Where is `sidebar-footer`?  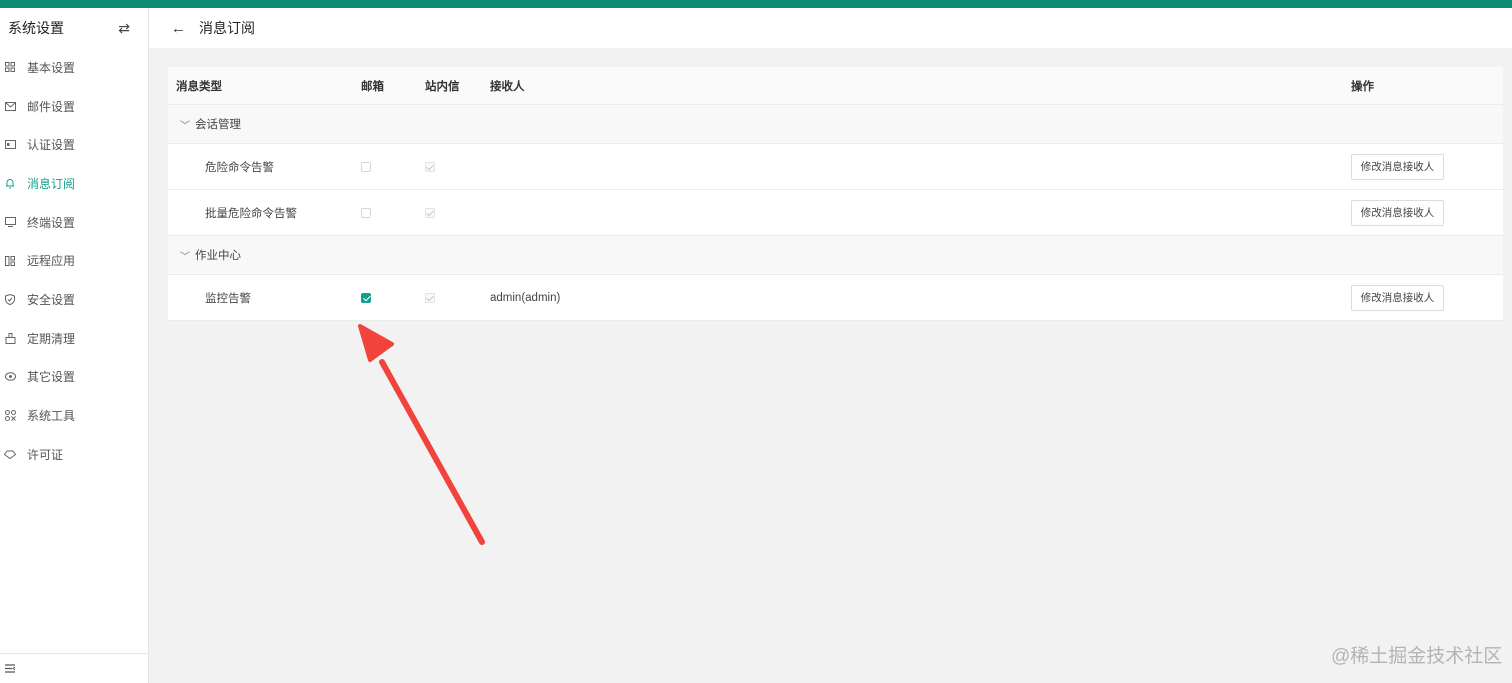 sidebar-footer is located at coordinates (74, 668).